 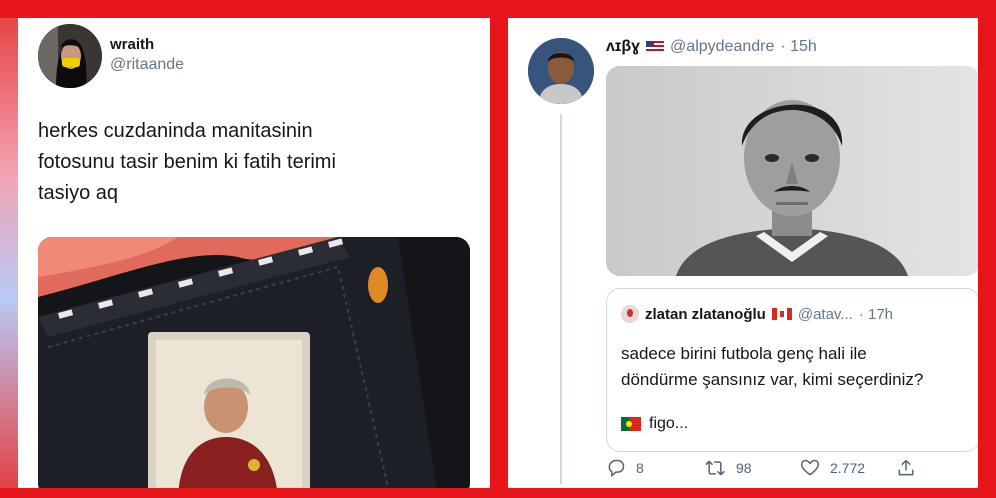 What do you see at coordinates (132, 44) in the screenshot?
I see `display-name: wraith` at bounding box center [132, 44].